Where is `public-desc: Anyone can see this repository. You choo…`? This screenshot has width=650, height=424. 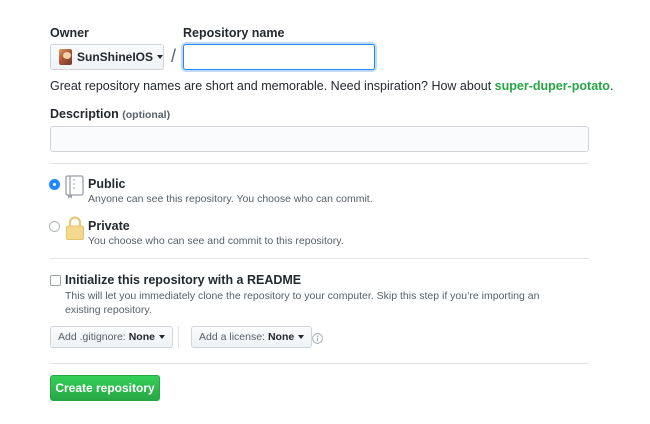
public-desc: Anyone can see this repository. You choo… is located at coordinates (230, 199).